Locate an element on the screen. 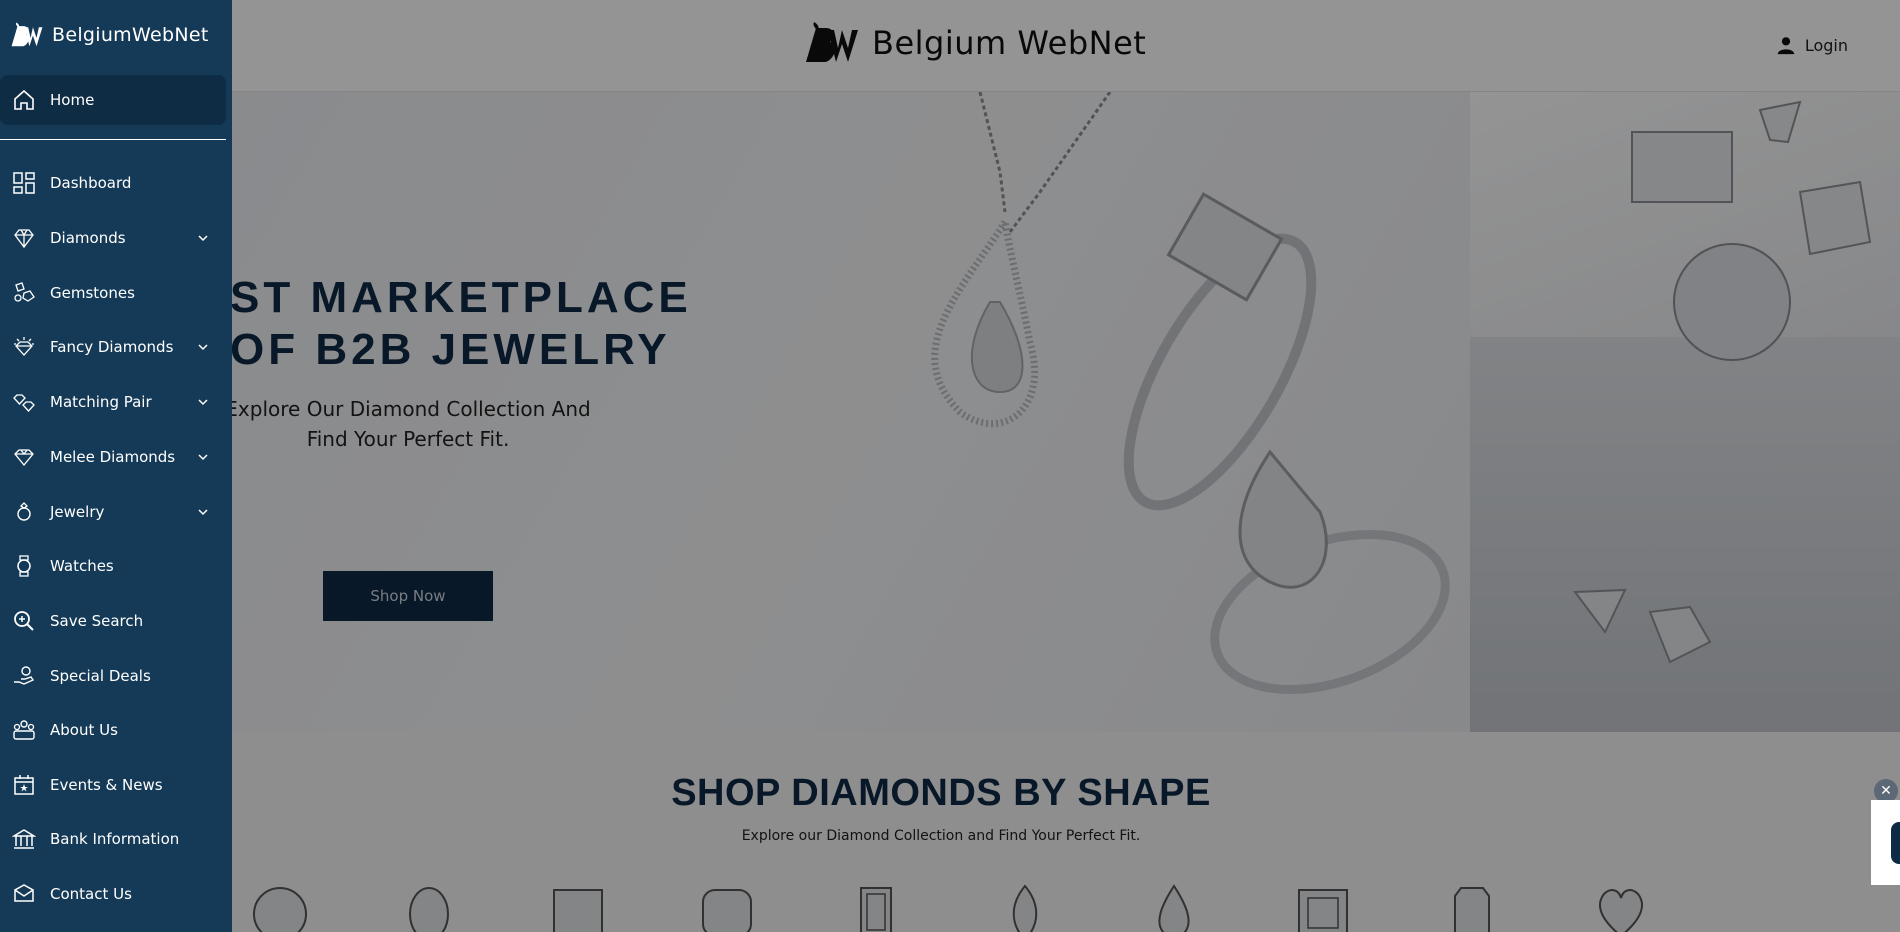 This screenshot has width=1900, height=932. sidebar-item-about-us: About Us is located at coordinates (113, 730).